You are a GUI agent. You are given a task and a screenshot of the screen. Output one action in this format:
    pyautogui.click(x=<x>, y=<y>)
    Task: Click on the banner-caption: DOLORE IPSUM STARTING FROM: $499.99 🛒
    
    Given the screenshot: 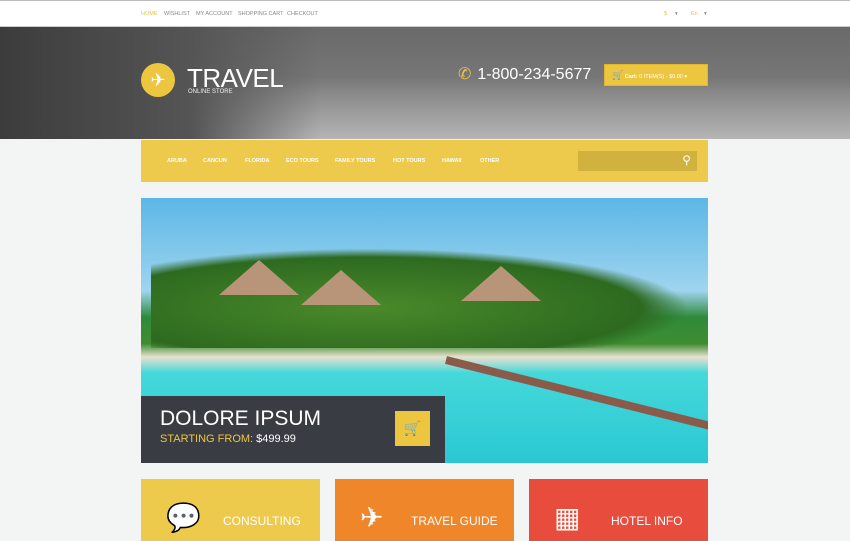 What is the action you would take?
    pyautogui.click(x=293, y=429)
    